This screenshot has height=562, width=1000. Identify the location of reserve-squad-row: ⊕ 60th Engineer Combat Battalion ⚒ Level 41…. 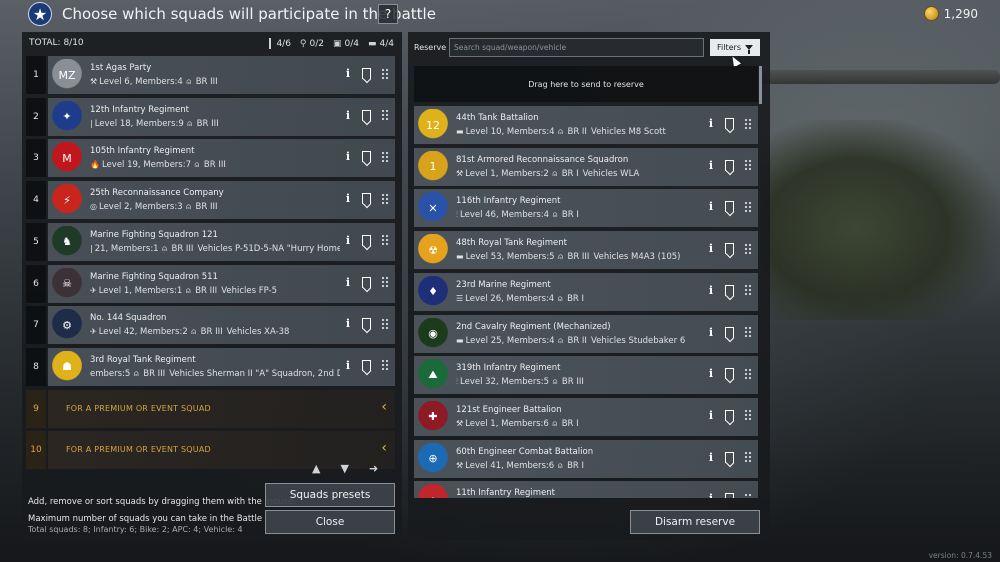
(586, 458).